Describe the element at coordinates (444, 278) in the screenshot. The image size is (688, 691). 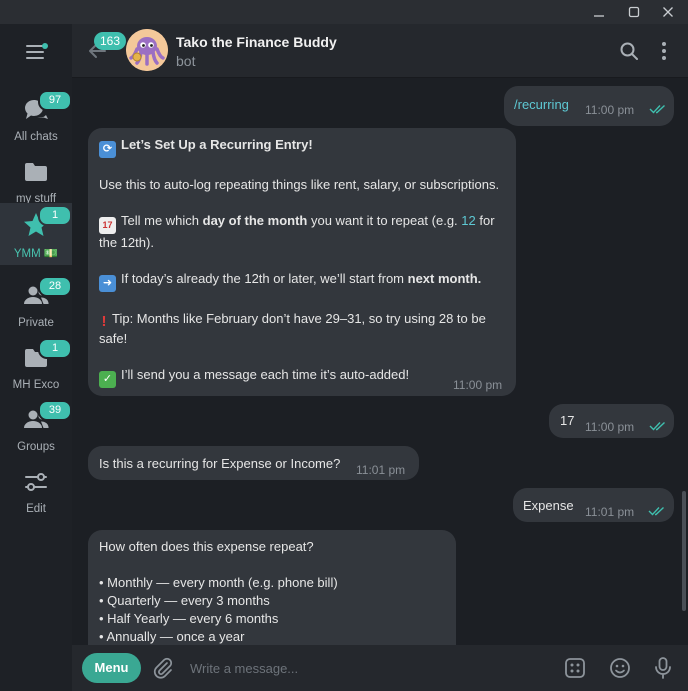
I see `bold-fragment: next month.` at that location.